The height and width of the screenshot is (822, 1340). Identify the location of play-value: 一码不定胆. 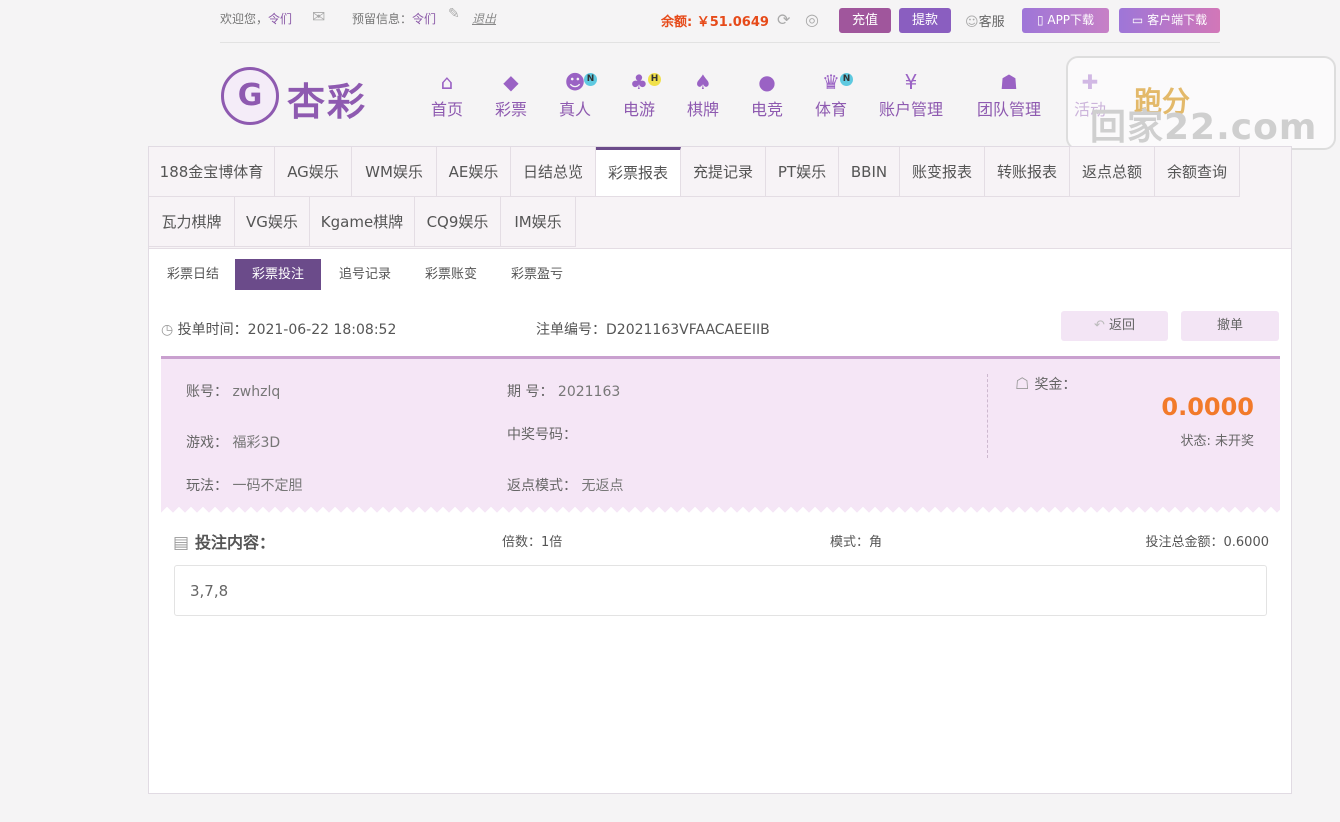
(267, 486).